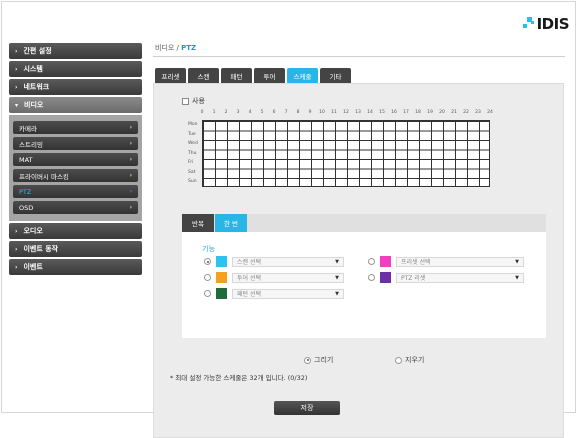  What do you see at coordinates (193, 124) in the screenshot?
I see `day-label: Mon` at bounding box center [193, 124].